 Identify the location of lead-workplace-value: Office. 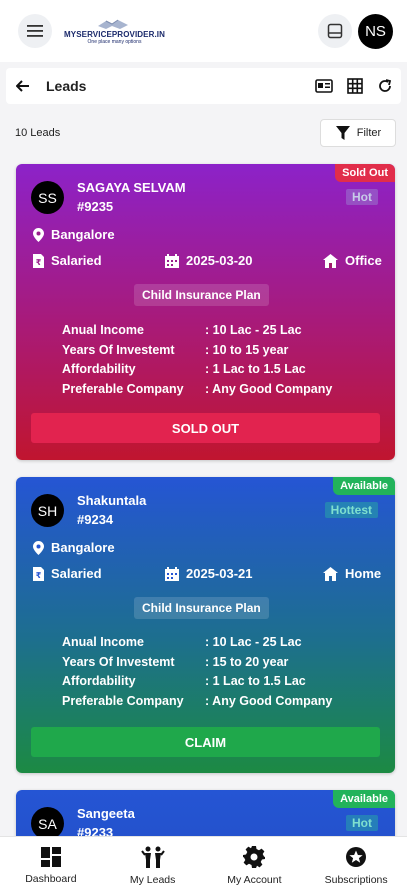
(363, 260).